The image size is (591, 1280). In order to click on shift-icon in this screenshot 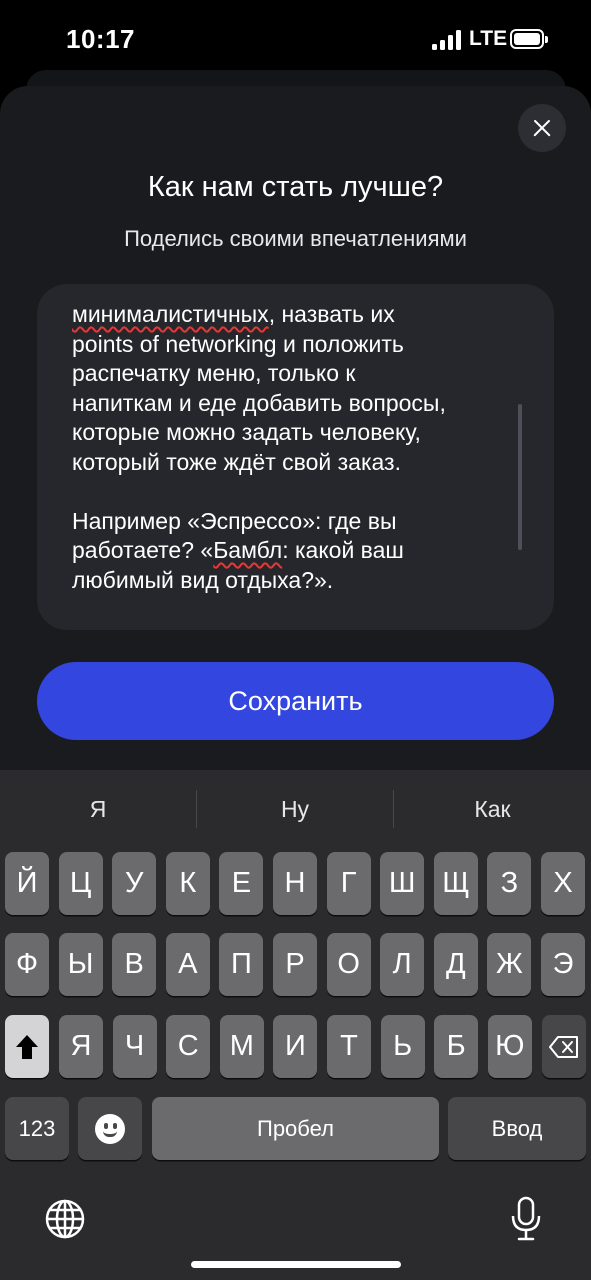, I will do `click(27, 1046)`.